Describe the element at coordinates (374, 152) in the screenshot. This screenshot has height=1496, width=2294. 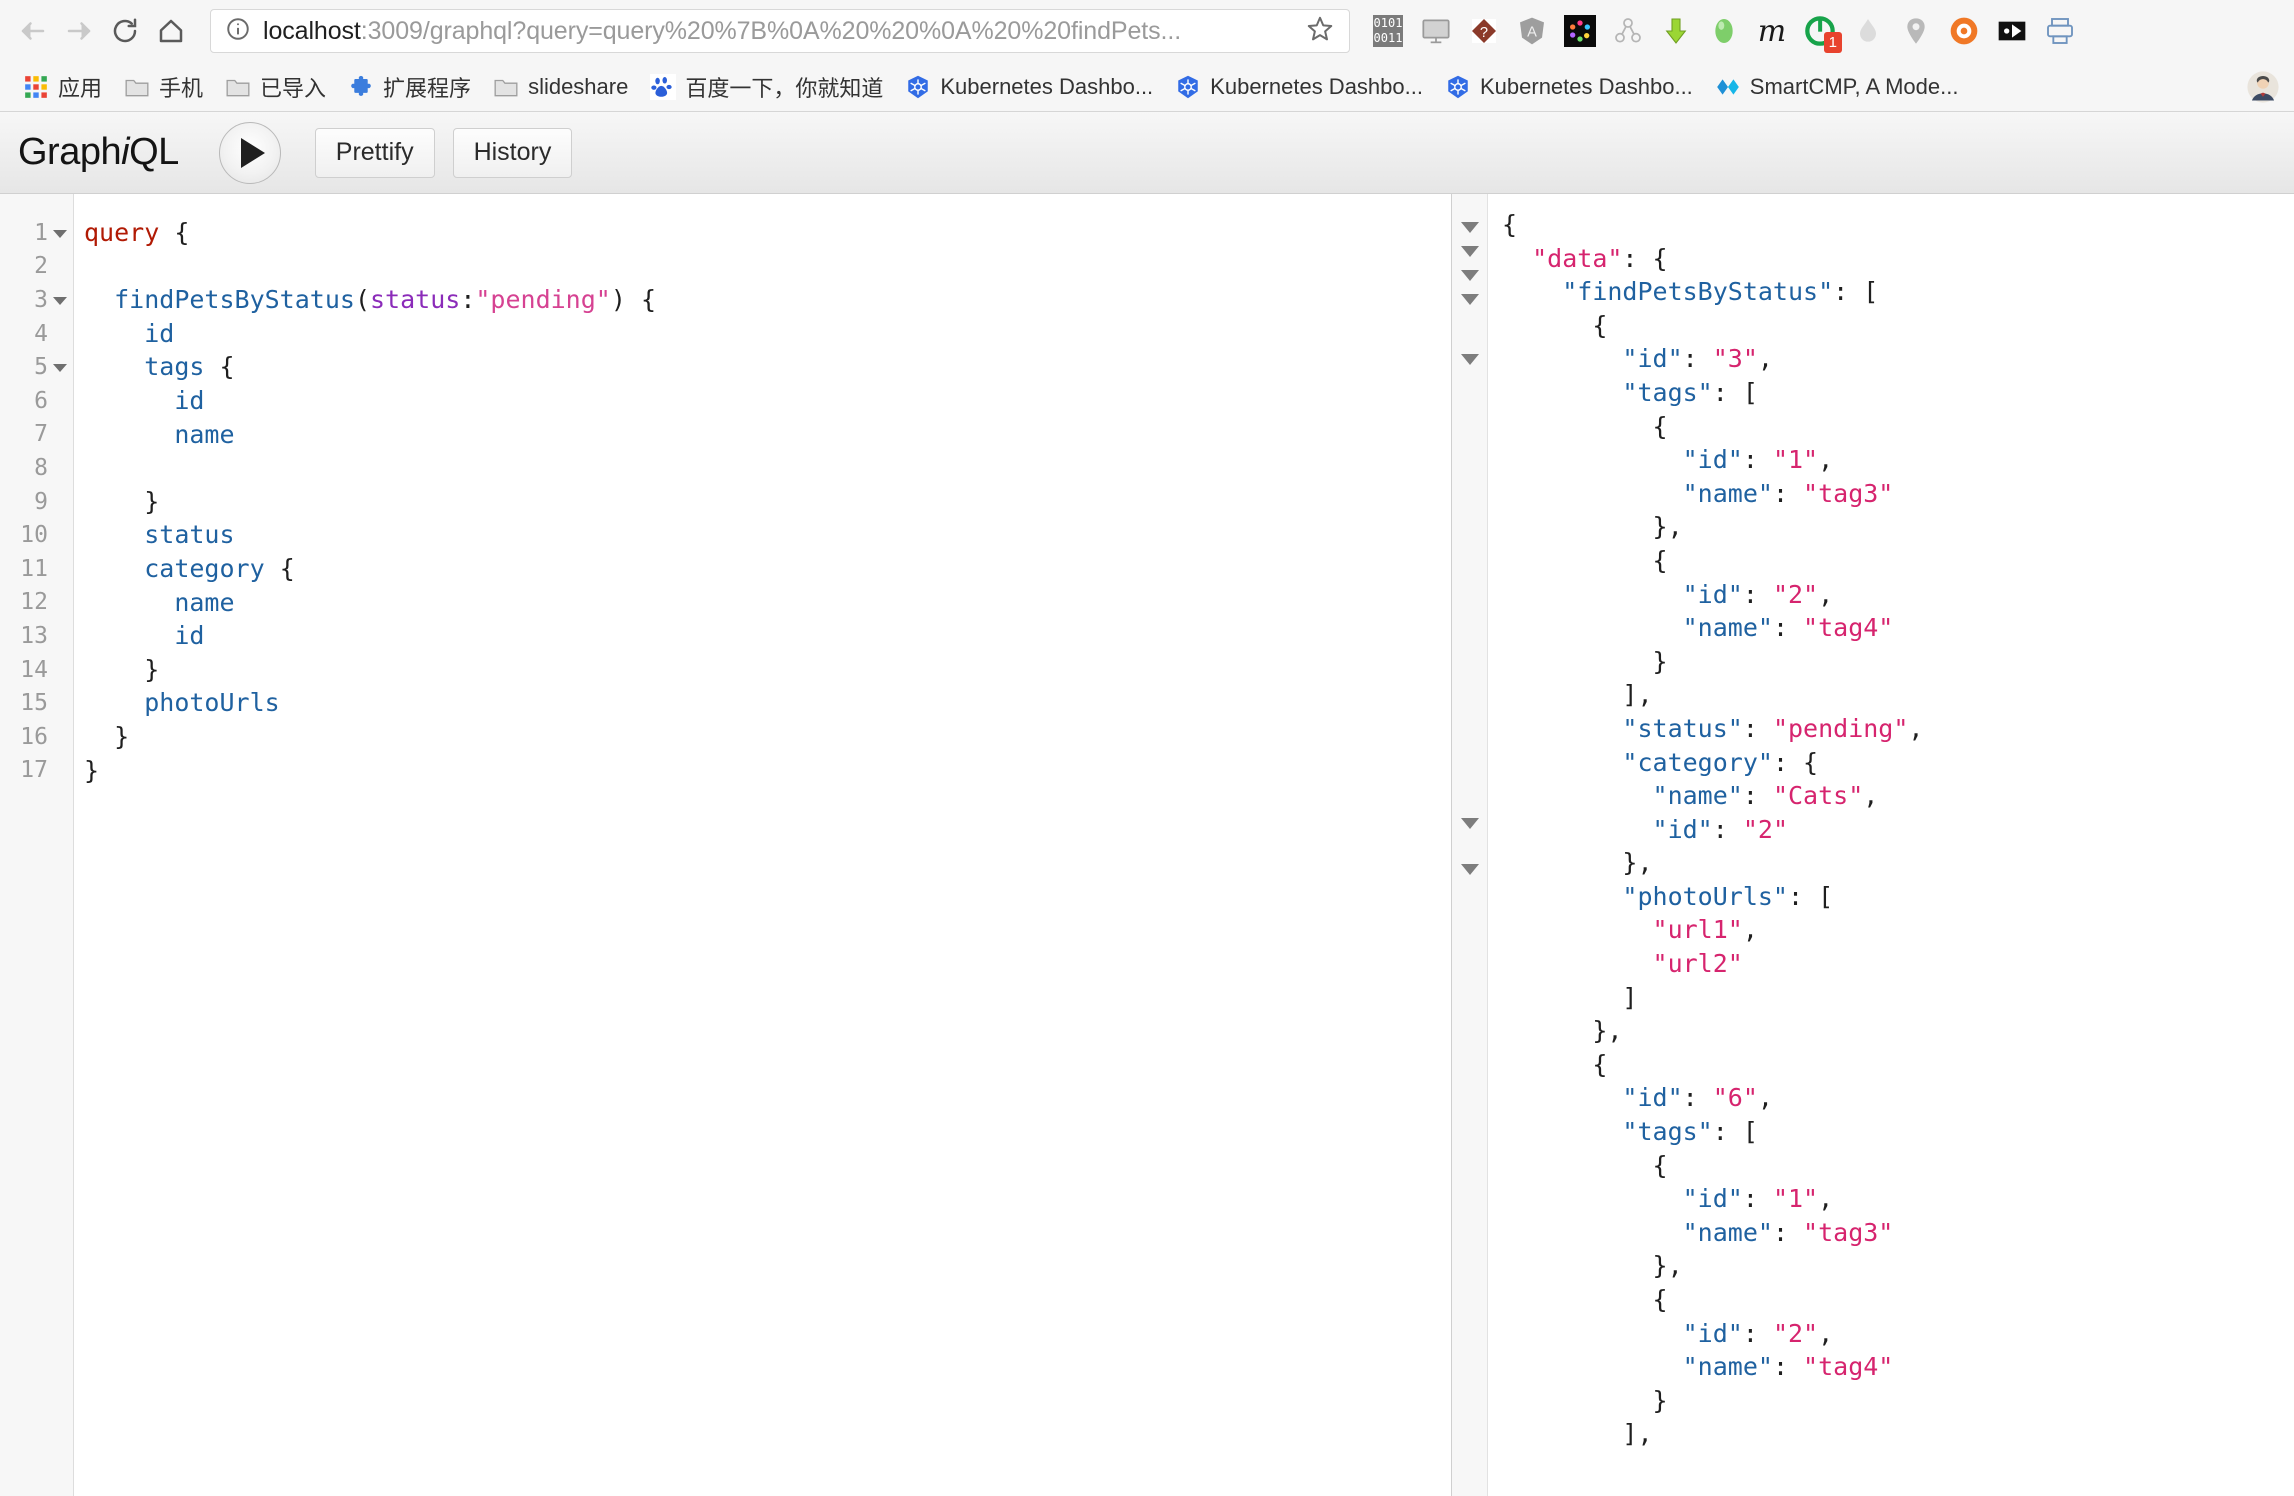
I see `prettify-button: Prettify` at that location.